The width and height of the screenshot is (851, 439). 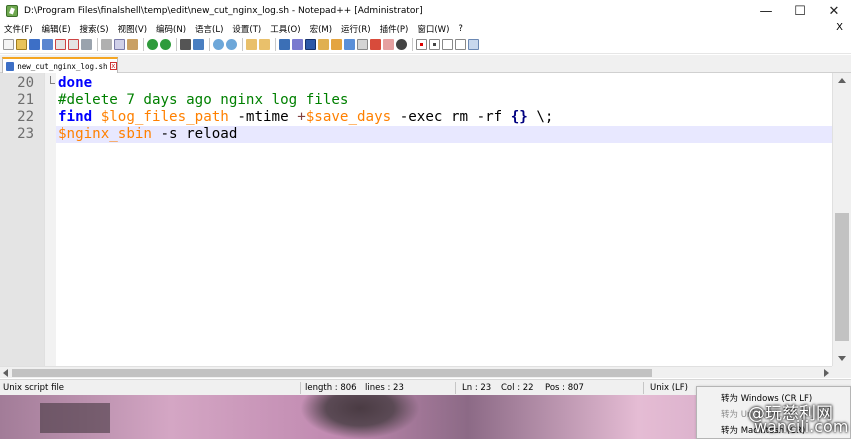 What do you see at coordinates (477, 388) in the screenshot?
I see `status-line-number: Ln : 23` at bounding box center [477, 388].